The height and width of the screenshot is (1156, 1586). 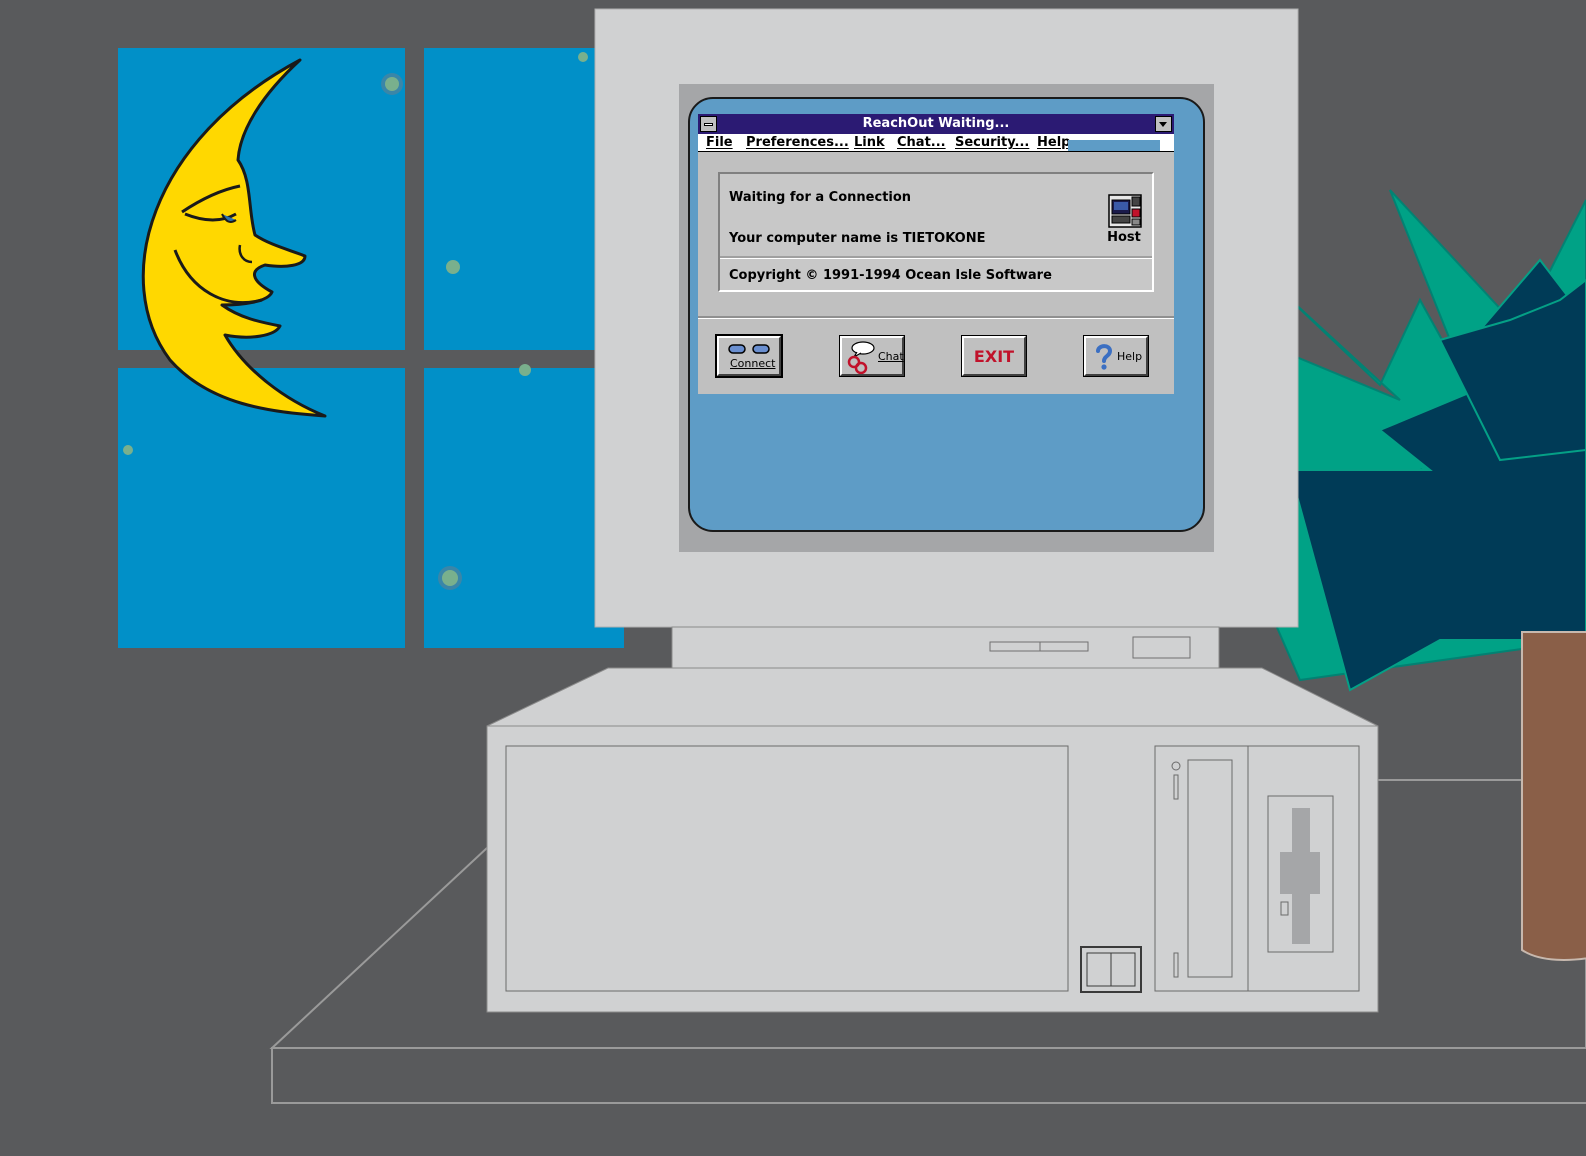 What do you see at coordinates (708, 124) in the screenshot?
I see `system-menu-icon` at bounding box center [708, 124].